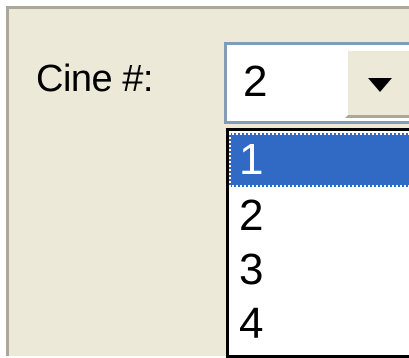 Image resolution: width=409 pixels, height=358 pixels. Describe the element at coordinates (255, 81) in the screenshot. I see `cine-number-value: 2` at that location.